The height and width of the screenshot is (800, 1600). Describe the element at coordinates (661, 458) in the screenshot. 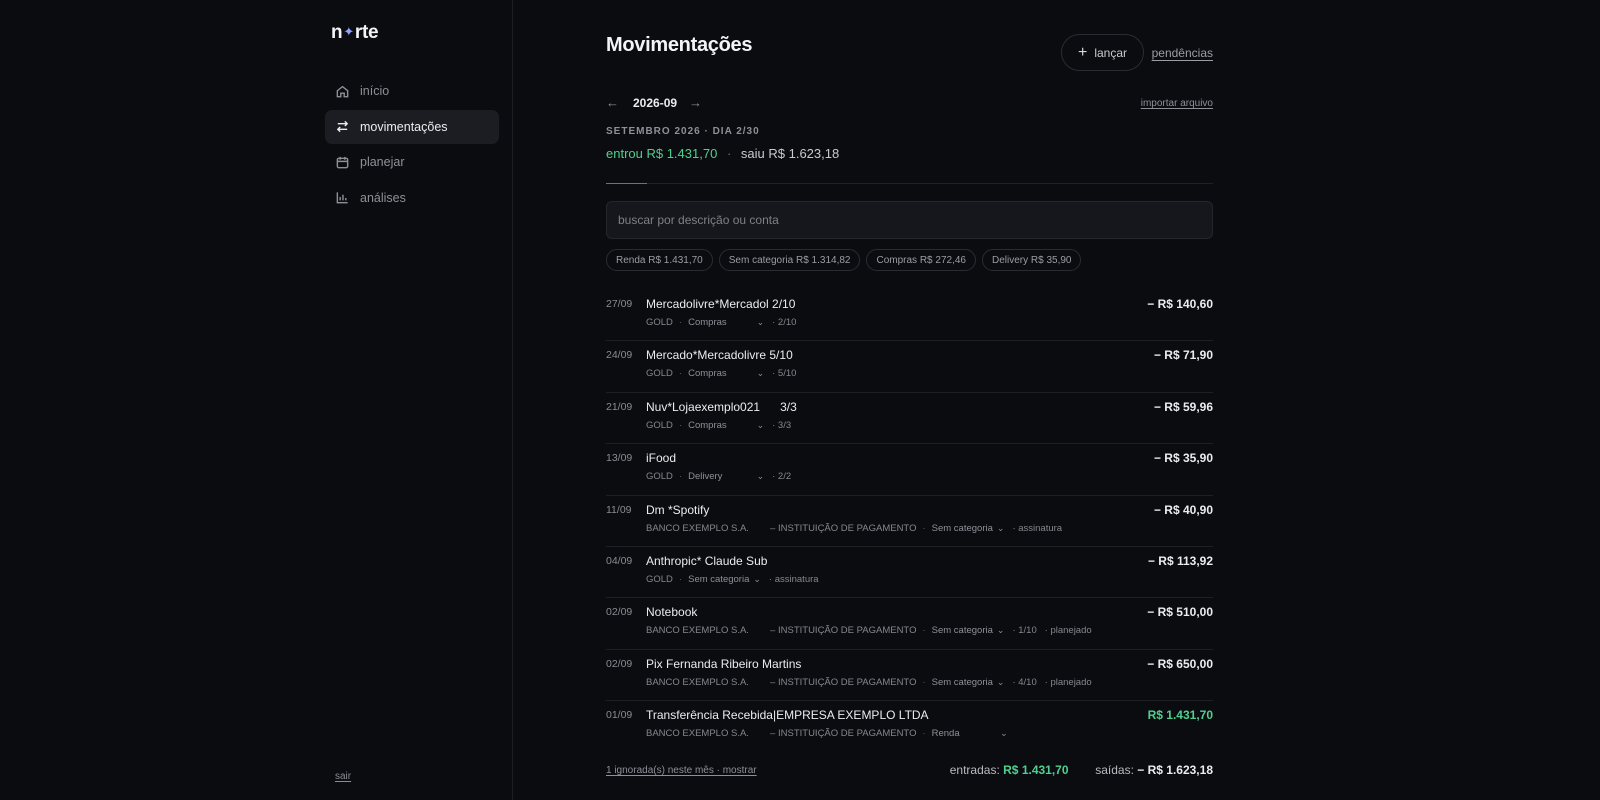

I see `transaction-description: iFood` at that location.